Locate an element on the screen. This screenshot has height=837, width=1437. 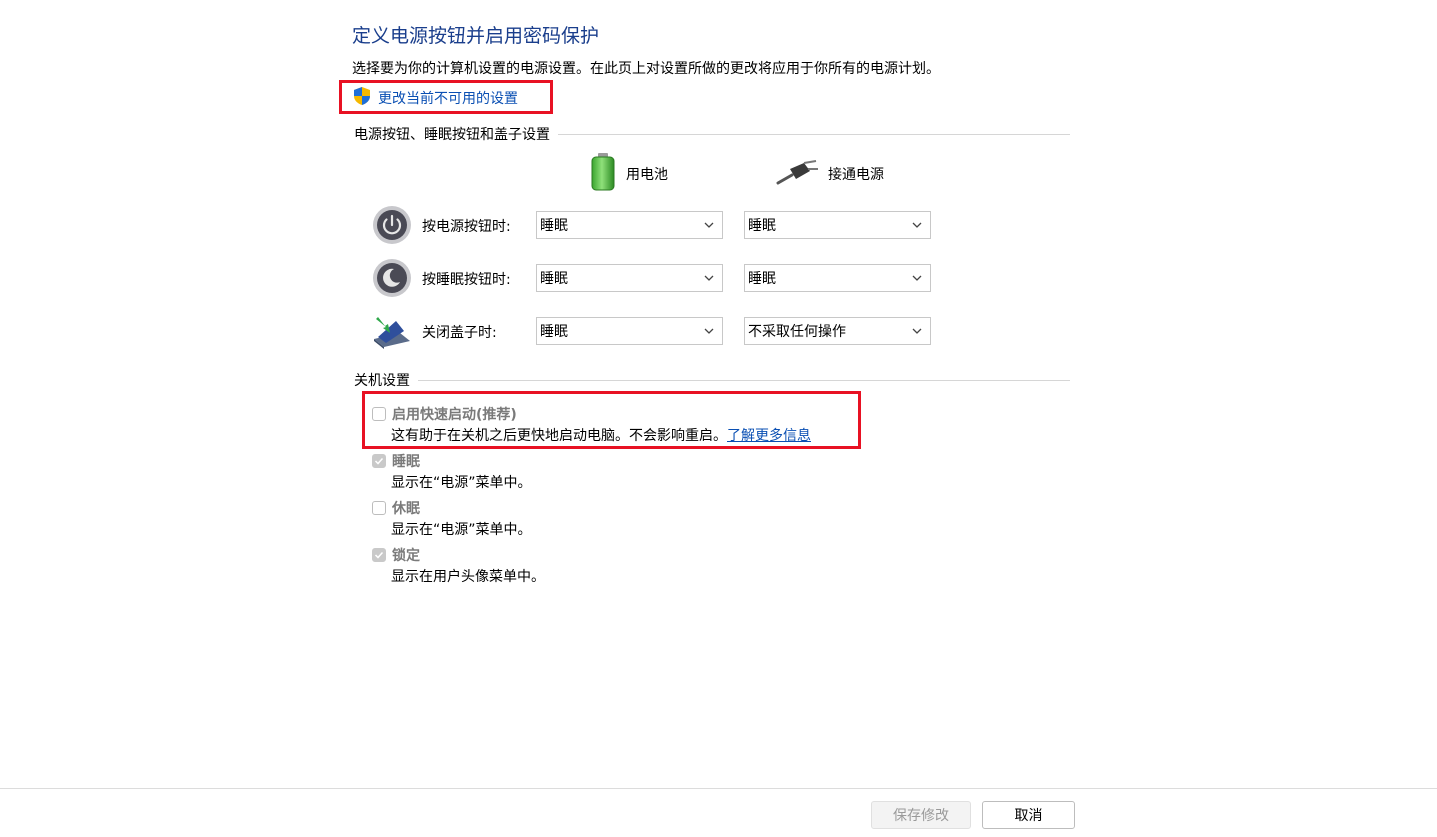
shutdown-section-heading: 关机设置 is located at coordinates (712, 380).